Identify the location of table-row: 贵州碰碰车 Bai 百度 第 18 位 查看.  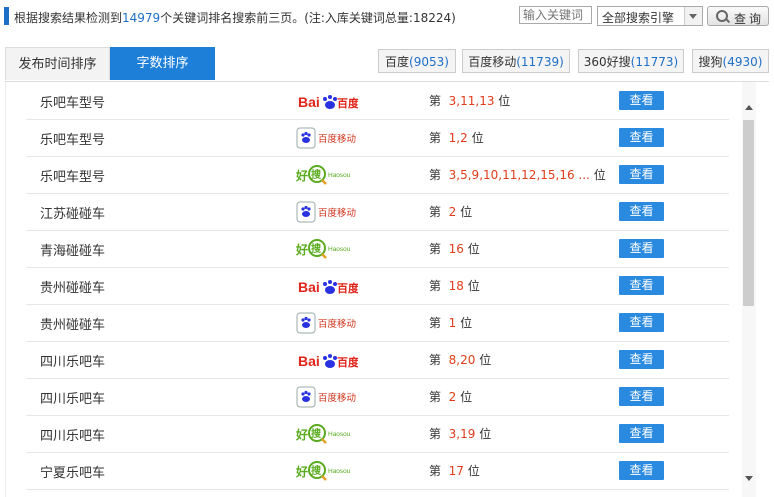
(377, 286).